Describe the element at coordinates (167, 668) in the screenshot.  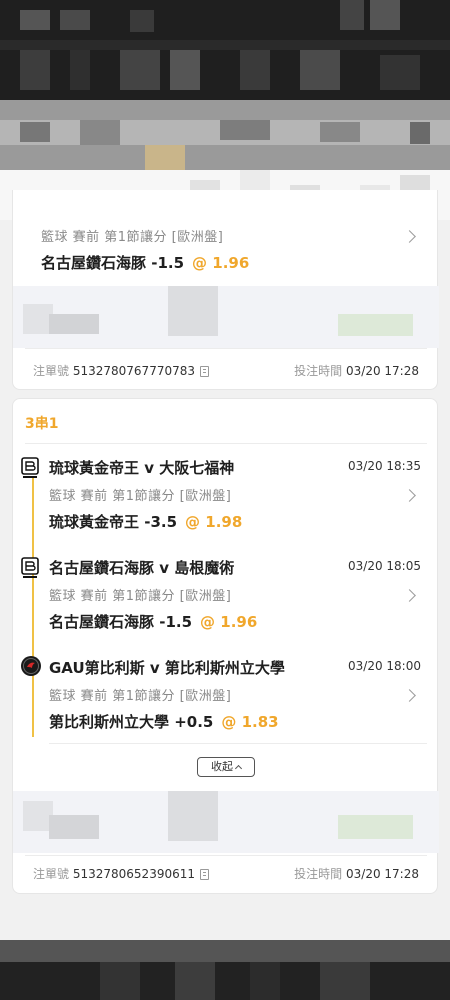
I see `match-title: GAU第比利斯 v 第比利斯州立大學` at that location.